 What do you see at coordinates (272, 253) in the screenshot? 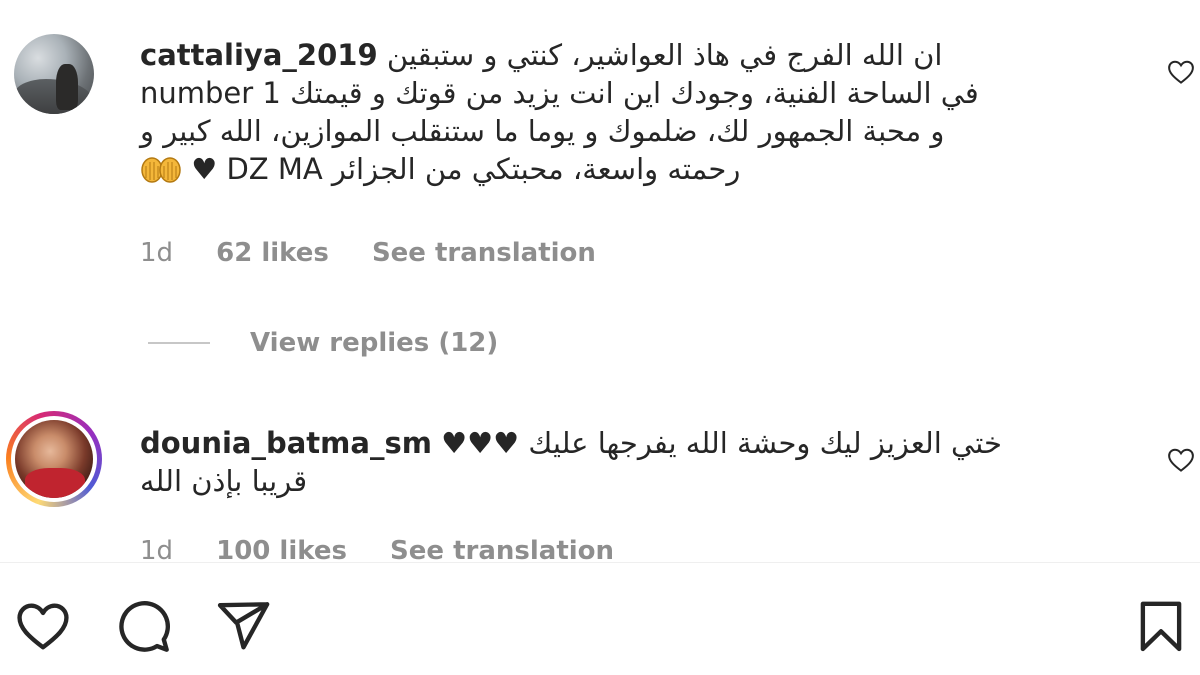
I see `likes-count: 62 likes` at bounding box center [272, 253].